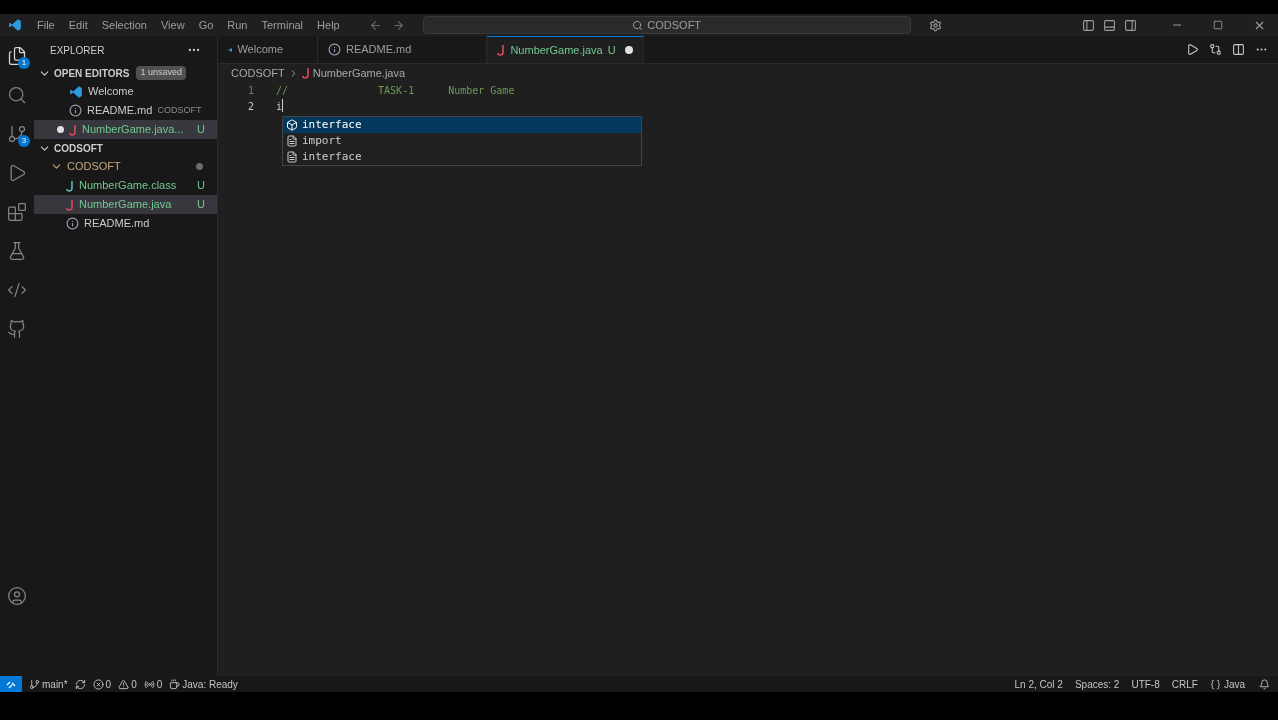  Describe the element at coordinates (237, 25) in the screenshot. I see `menu-item: Run` at that location.